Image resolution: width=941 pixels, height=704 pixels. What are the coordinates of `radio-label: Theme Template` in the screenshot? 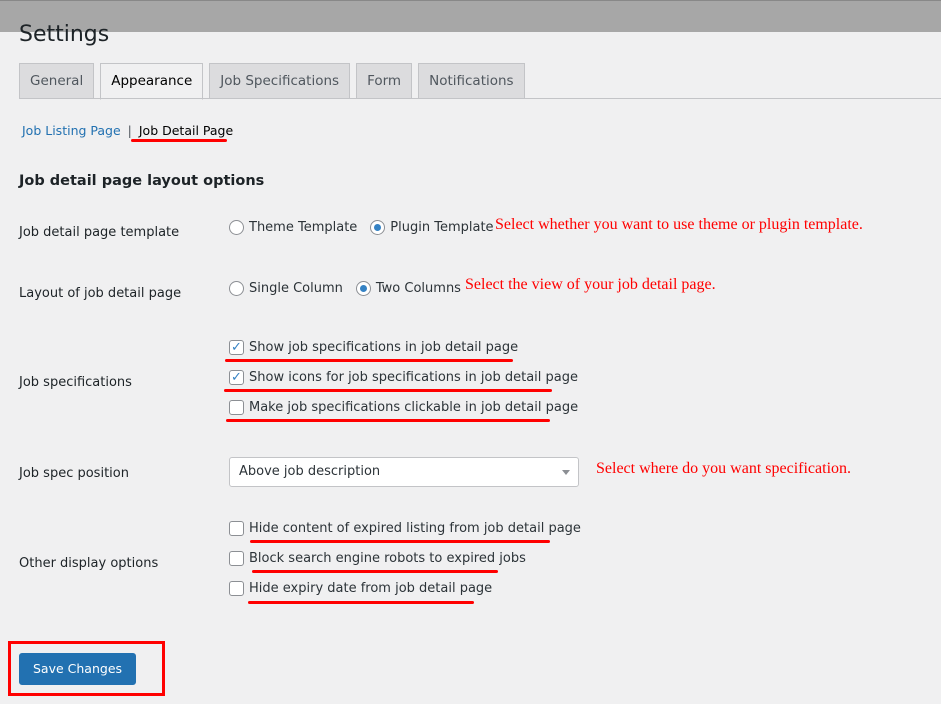 It's located at (303, 227).